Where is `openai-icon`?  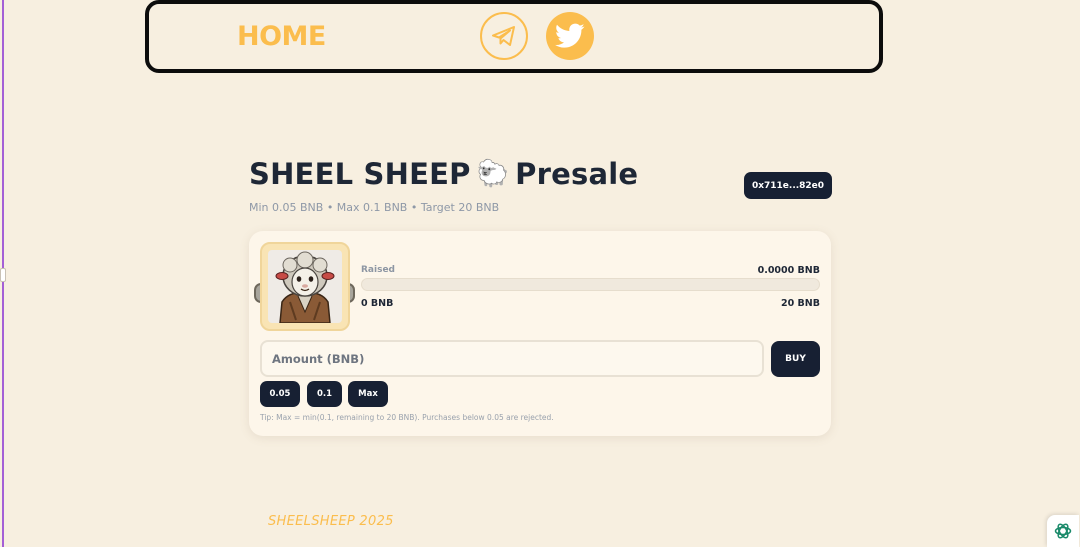 openai-icon is located at coordinates (1063, 531).